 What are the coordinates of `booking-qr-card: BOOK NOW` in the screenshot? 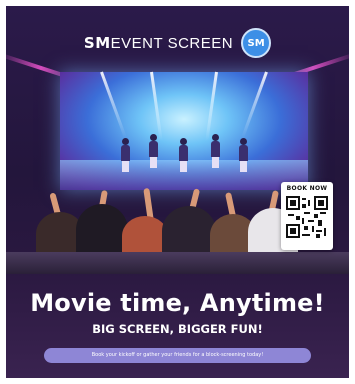 It's located at (307, 216).